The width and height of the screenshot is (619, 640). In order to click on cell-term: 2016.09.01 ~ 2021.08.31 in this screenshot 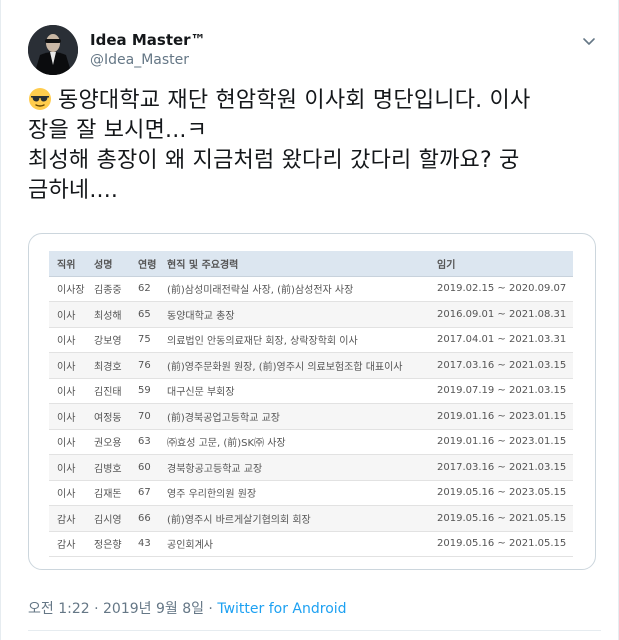, I will do `click(505, 314)`.